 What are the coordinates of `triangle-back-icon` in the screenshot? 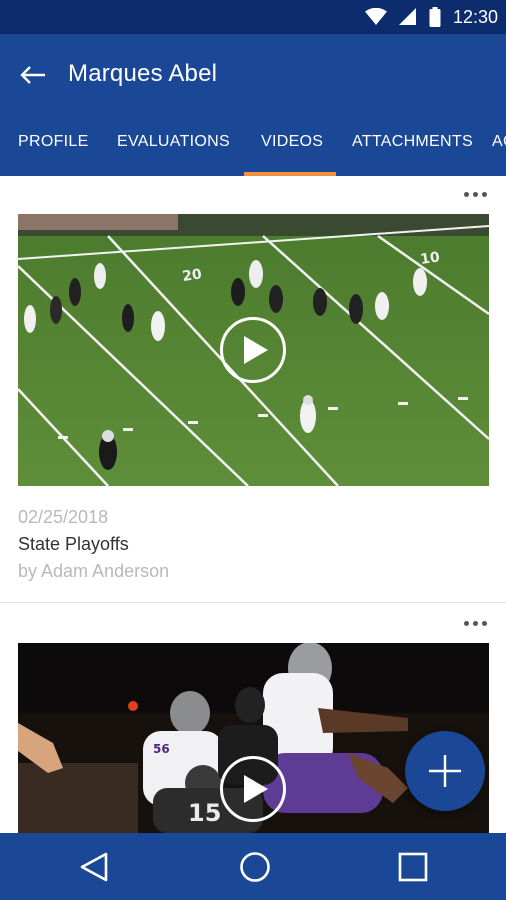 It's located at (94, 867).